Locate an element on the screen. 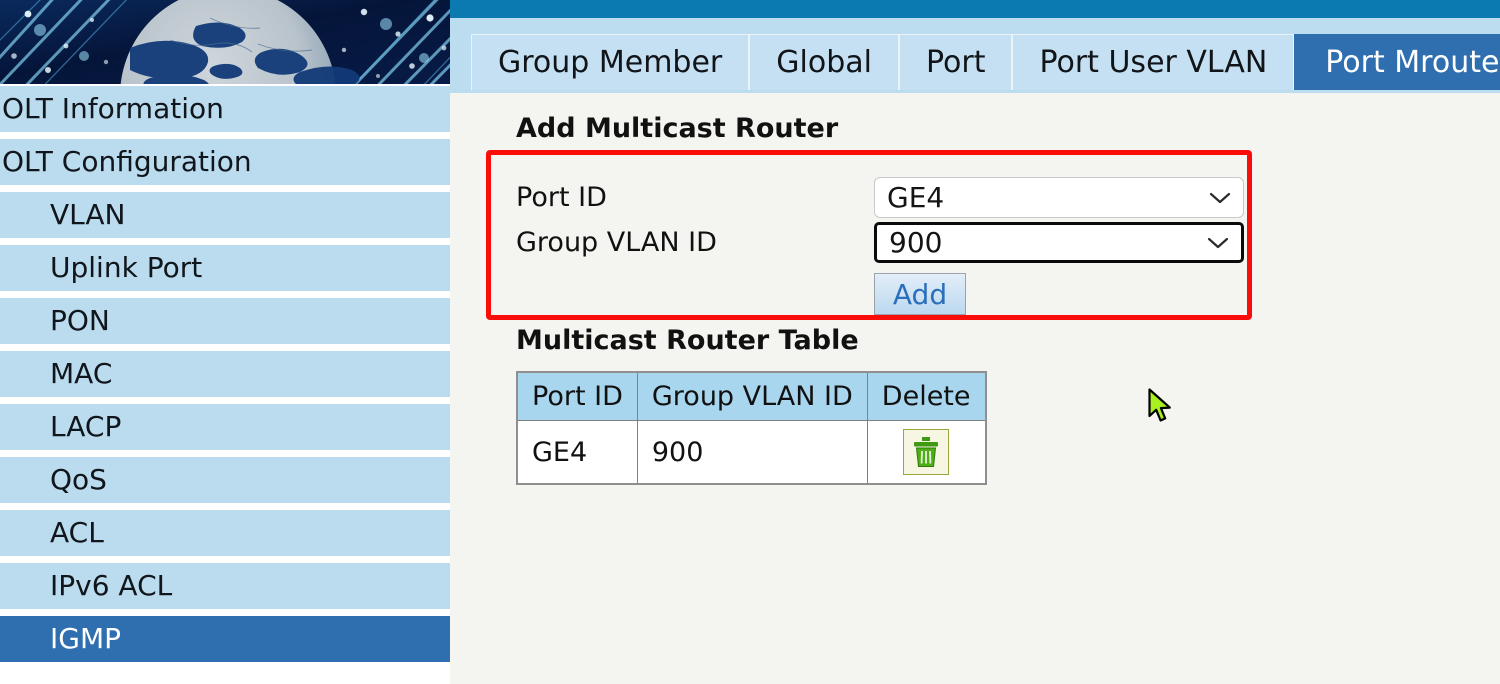 This screenshot has height=684, width=1500. table-head: Port ID Group VLAN ID Delete is located at coordinates (751, 396).